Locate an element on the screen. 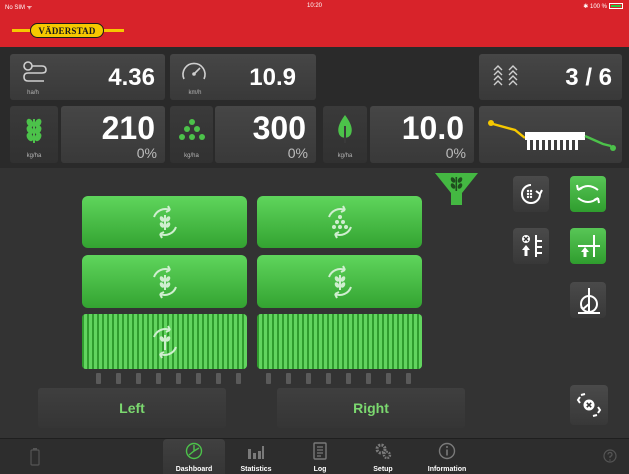 The image size is (629, 474). area-rate-unit: ha/h is located at coordinates (33, 93).